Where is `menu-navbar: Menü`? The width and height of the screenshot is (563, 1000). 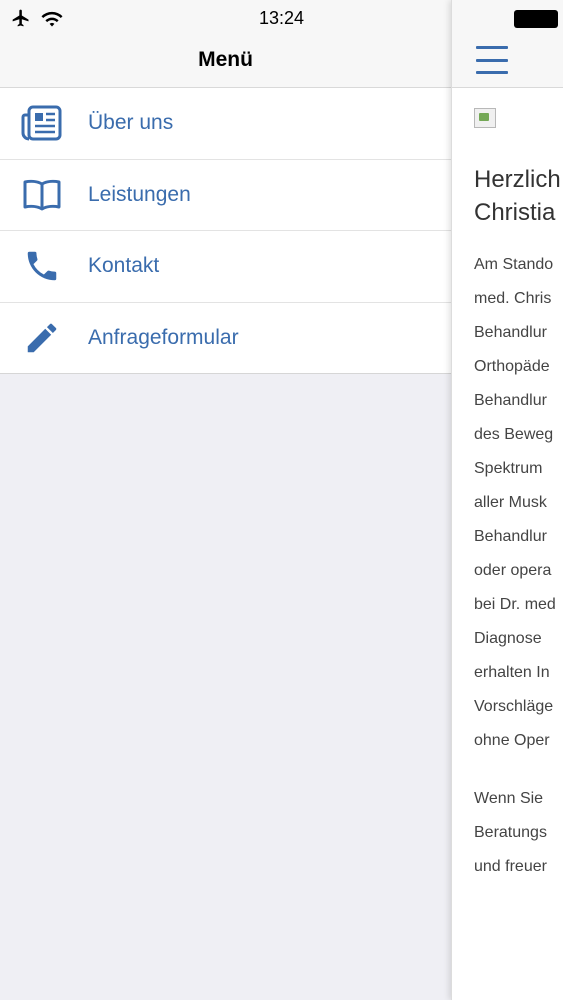 menu-navbar: Menü is located at coordinates (225, 63).